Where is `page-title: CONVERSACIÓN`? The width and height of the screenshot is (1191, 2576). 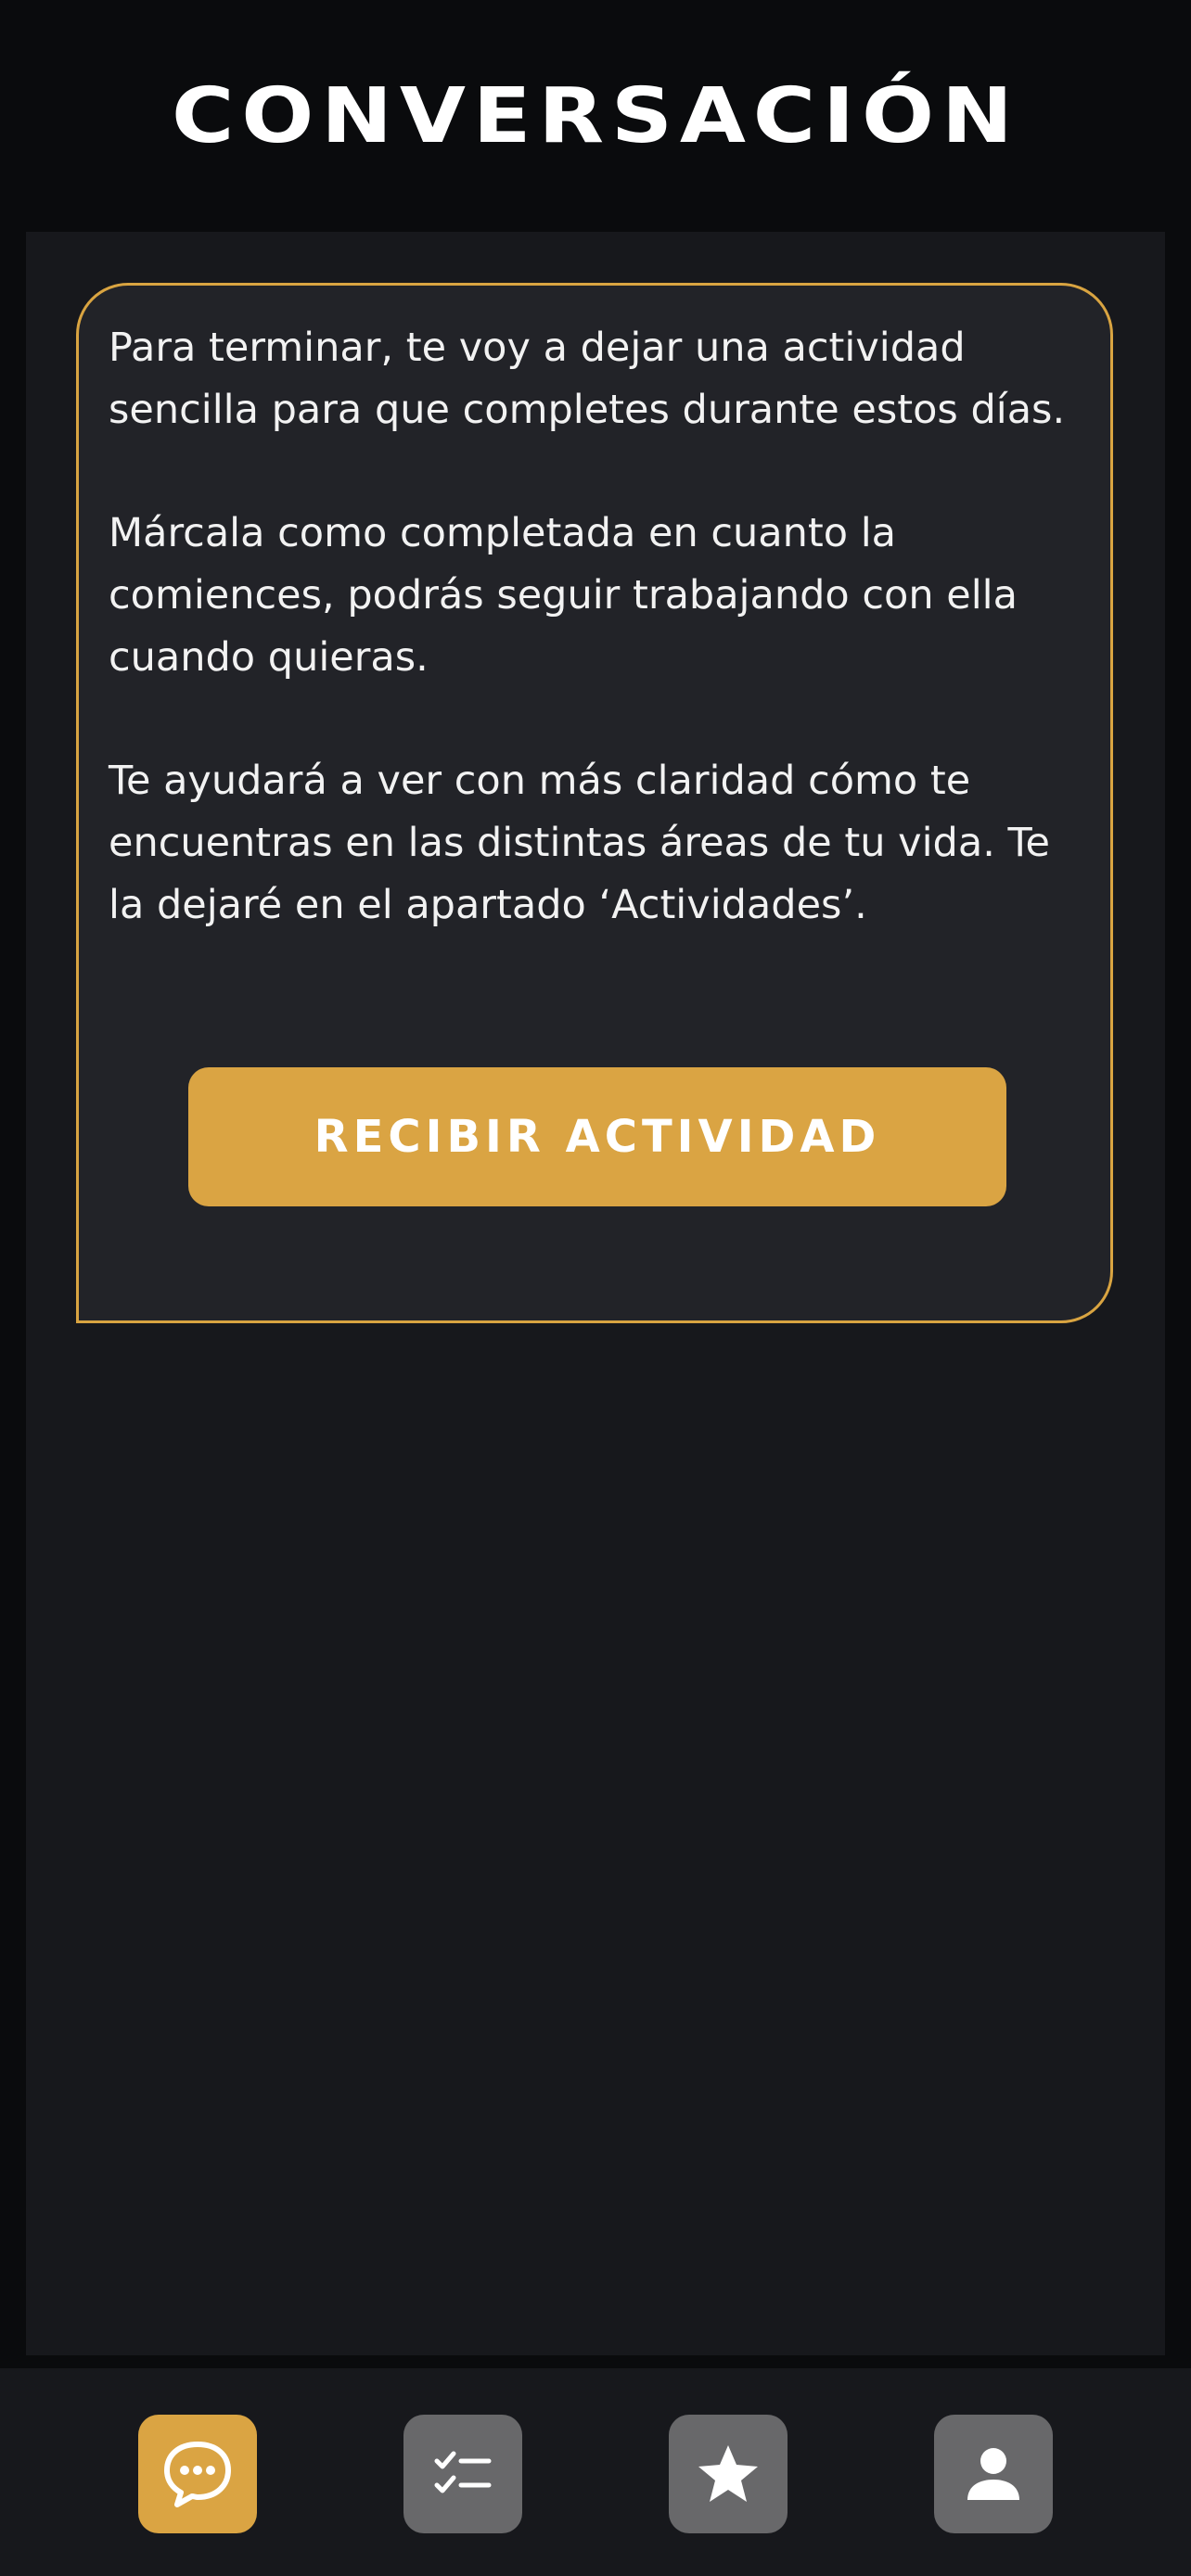
page-title: CONVERSACIÓN is located at coordinates (595, 115).